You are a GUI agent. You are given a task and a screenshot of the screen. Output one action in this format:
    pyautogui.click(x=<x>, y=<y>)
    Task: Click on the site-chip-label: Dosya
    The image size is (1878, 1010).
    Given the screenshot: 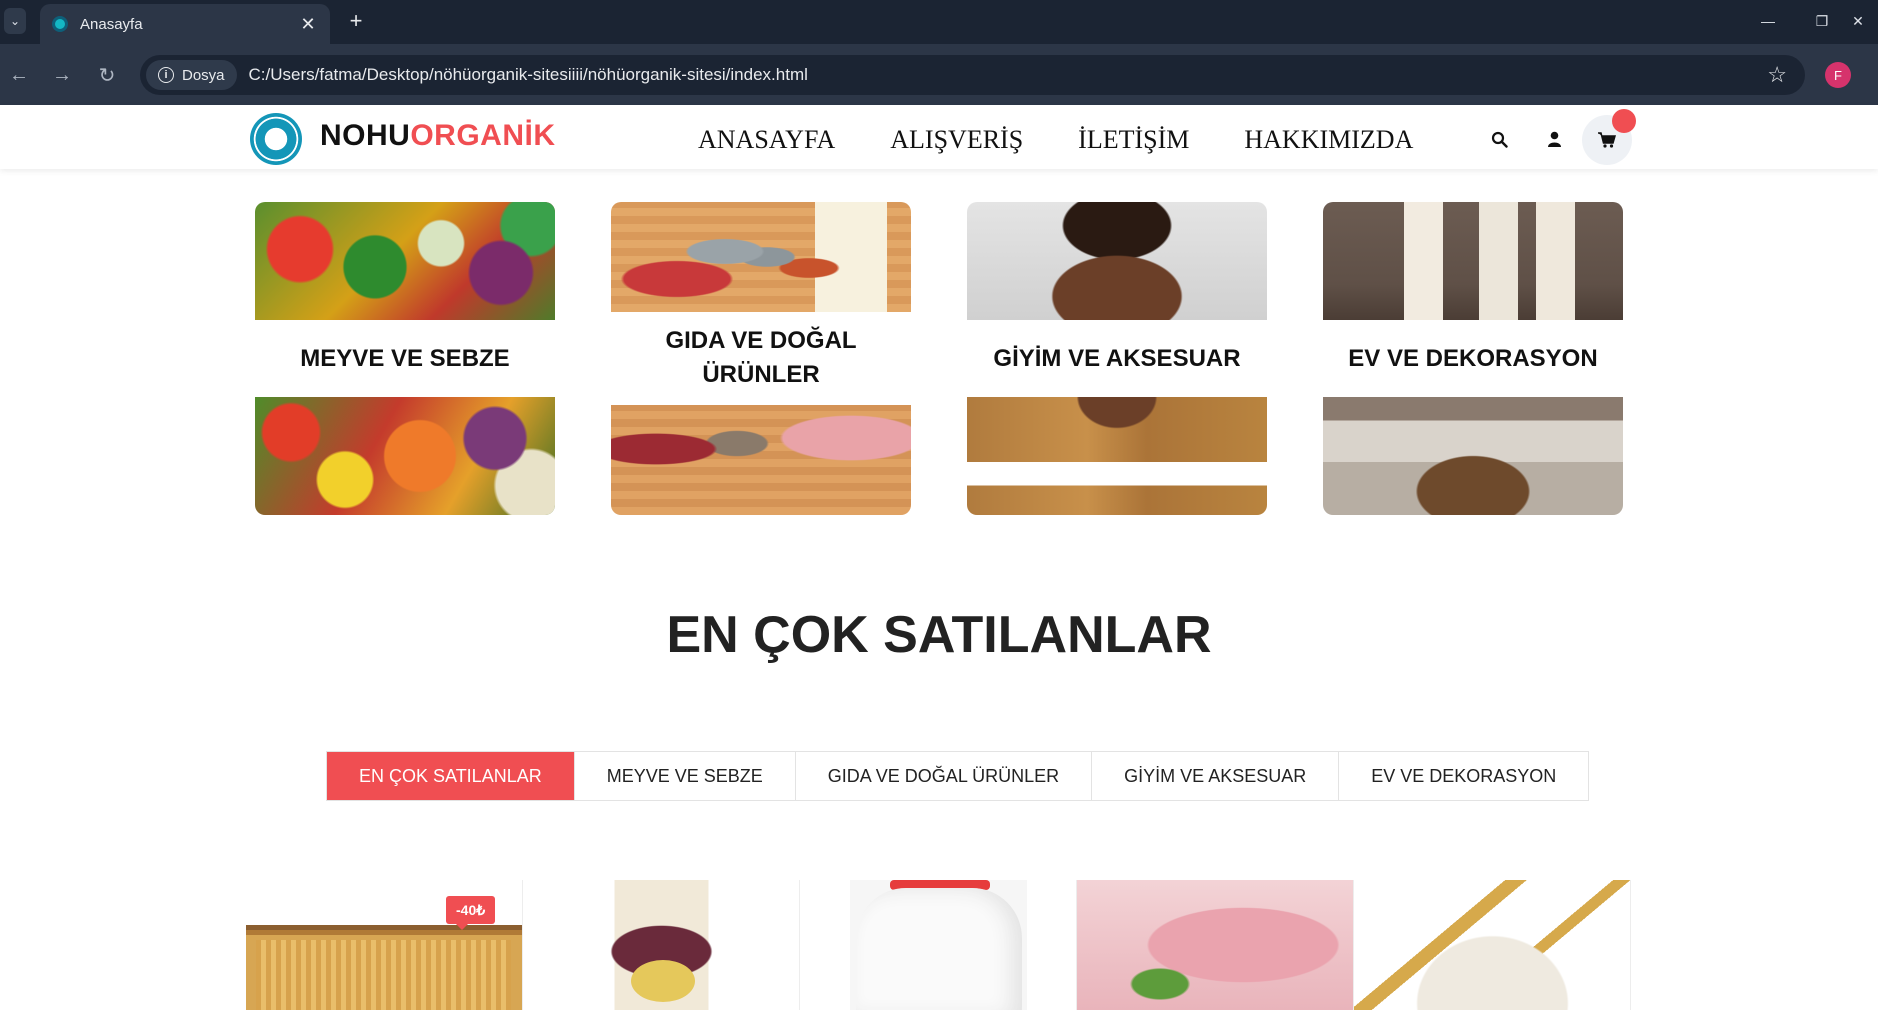 What is the action you would take?
    pyautogui.click(x=203, y=75)
    